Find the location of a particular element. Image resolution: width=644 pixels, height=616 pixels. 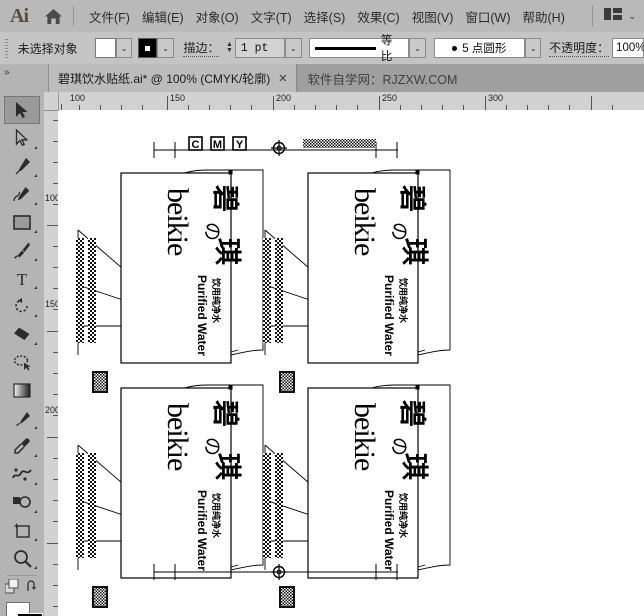

tool-paintbrush is located at coordinates (22, 250).